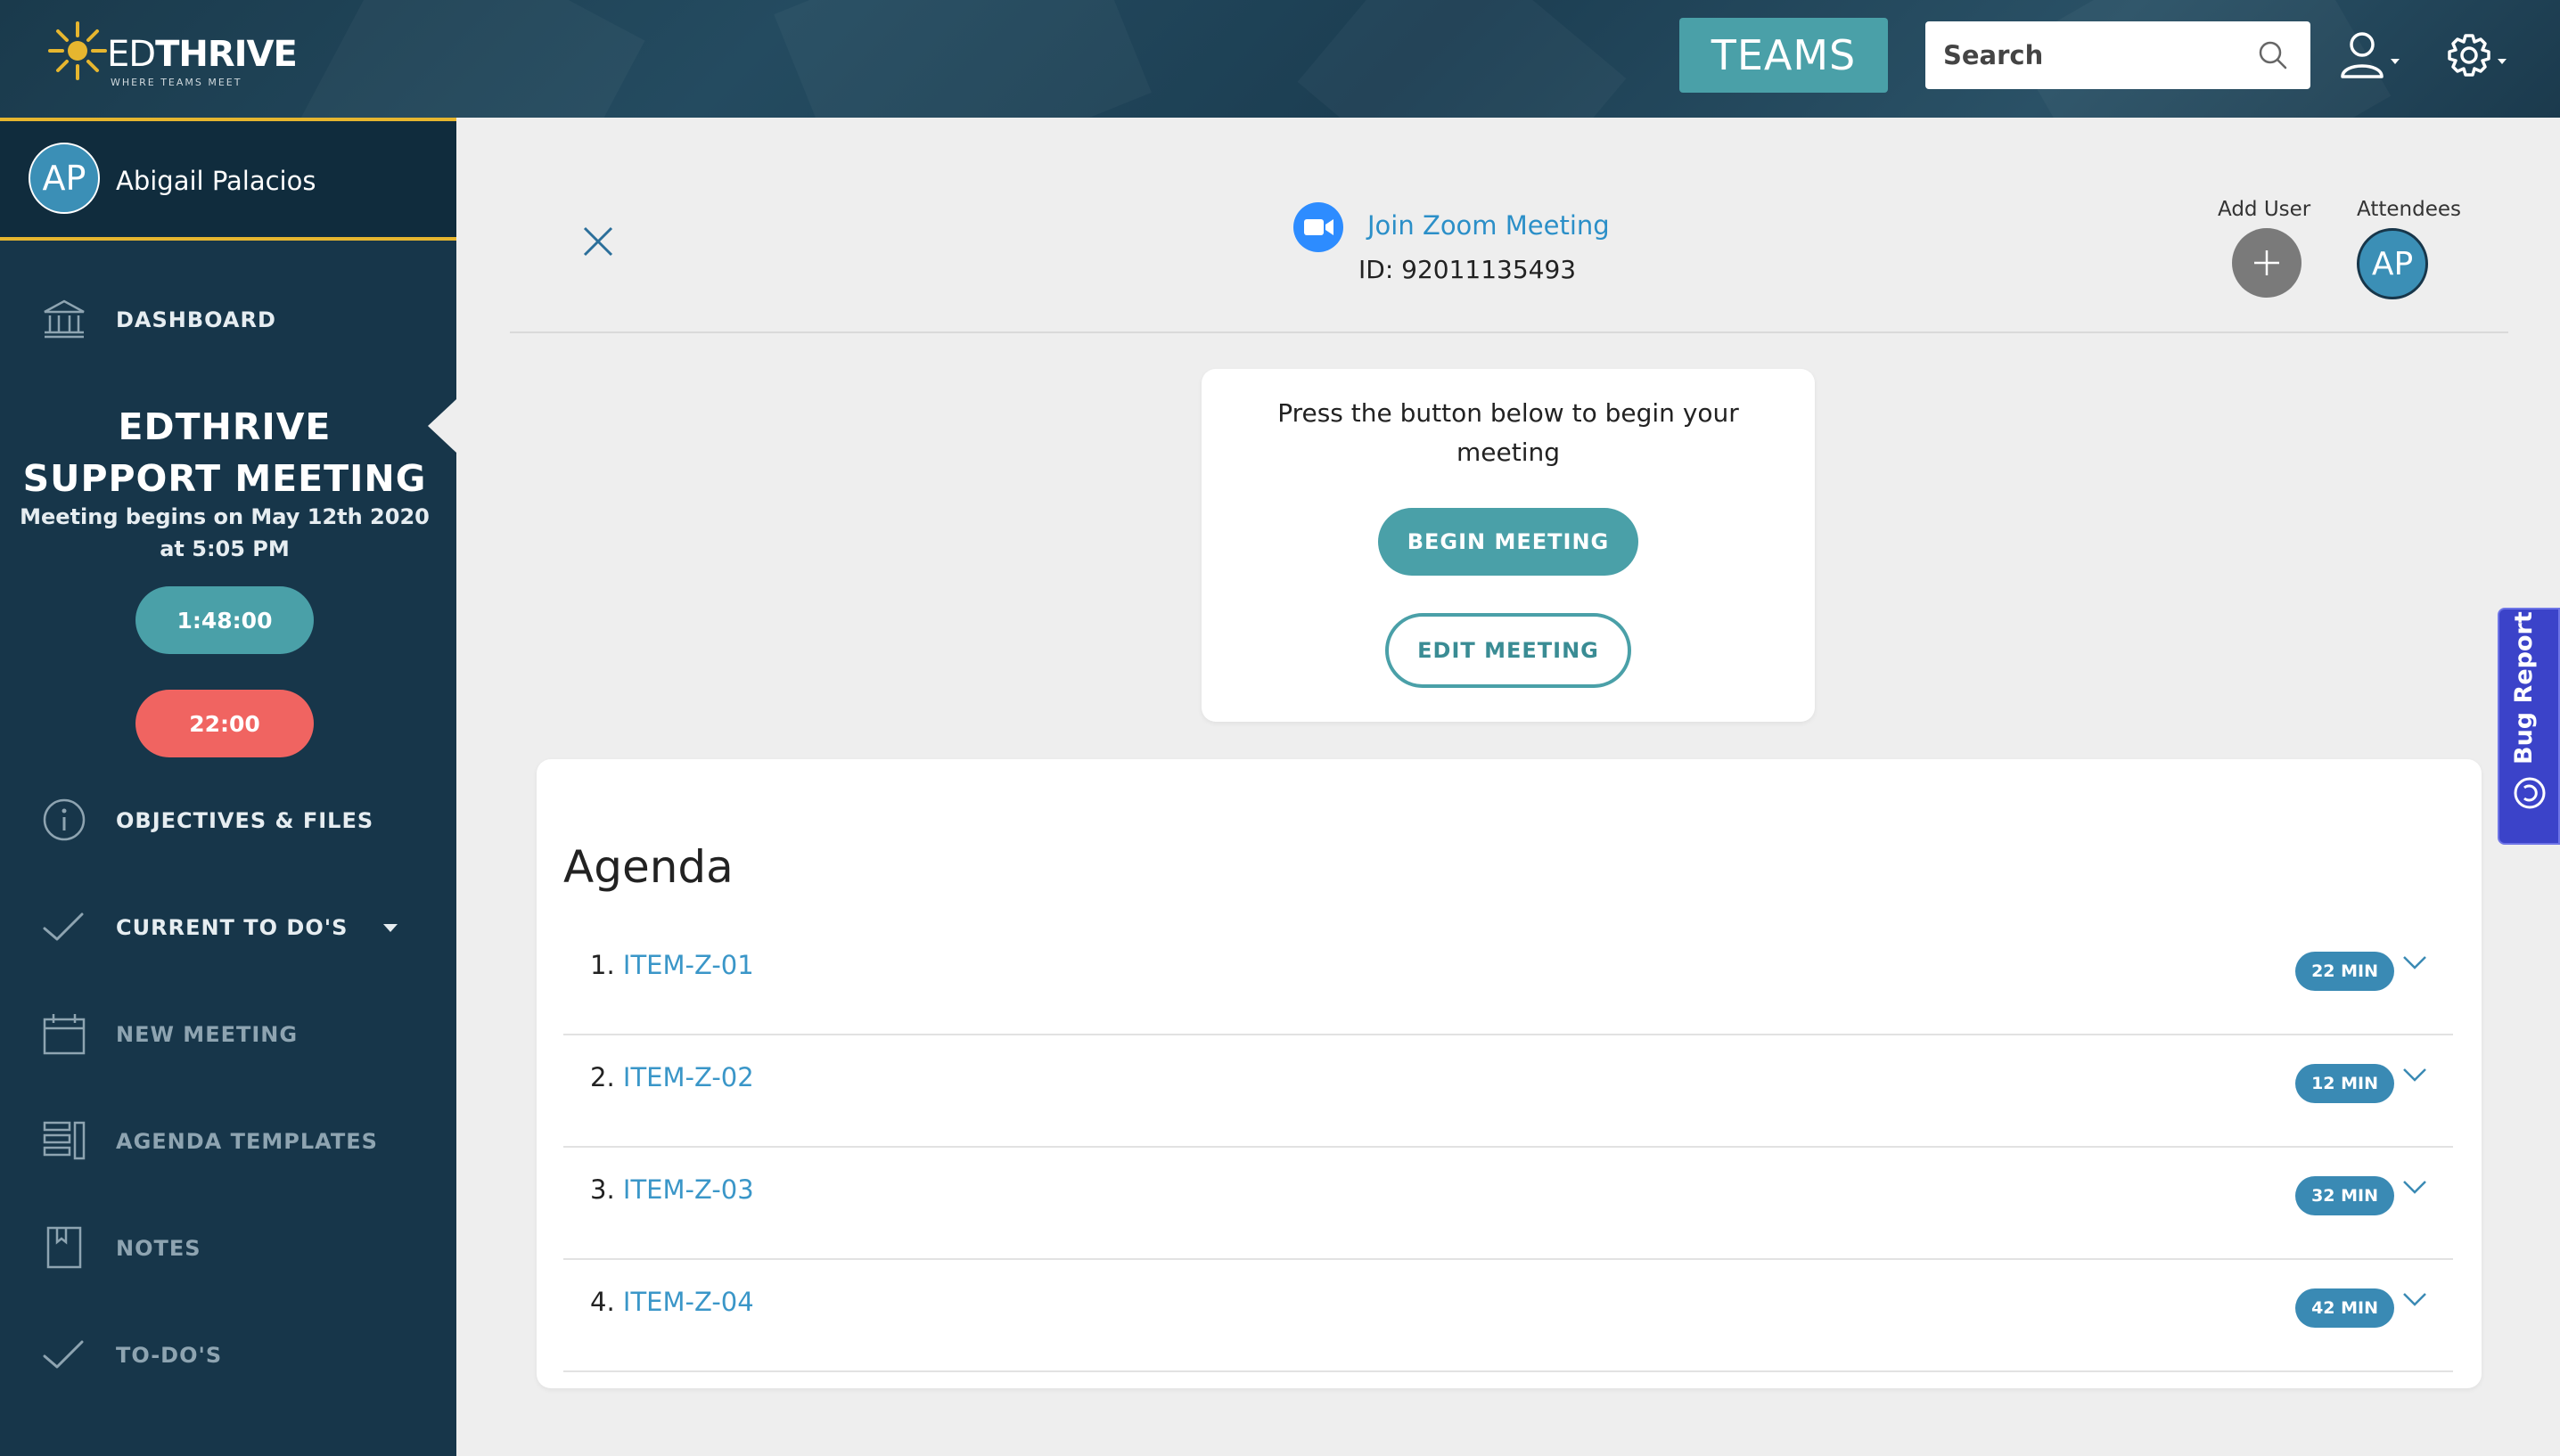  What do you see at coordinates (2478, 56) in the screenshot?
I see `gear-icon` at bounding box center [2478, 56].